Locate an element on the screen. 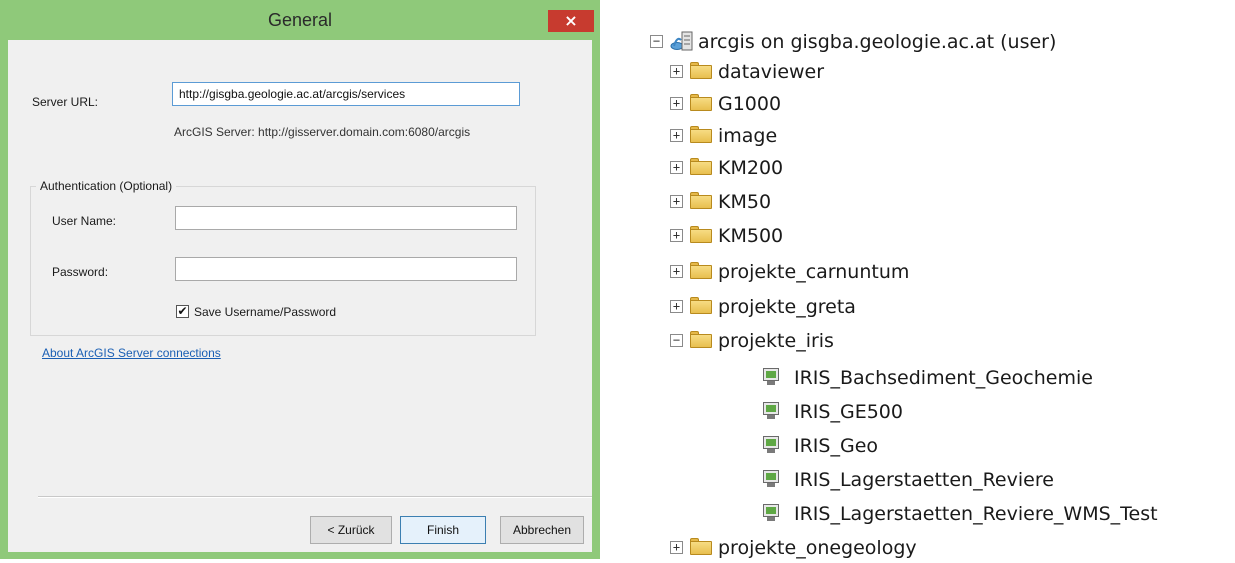 Image resolution: width=1235 pixels, height=563 pixels. tree-folder-label: KM200 is located at coordinates (751, 168).